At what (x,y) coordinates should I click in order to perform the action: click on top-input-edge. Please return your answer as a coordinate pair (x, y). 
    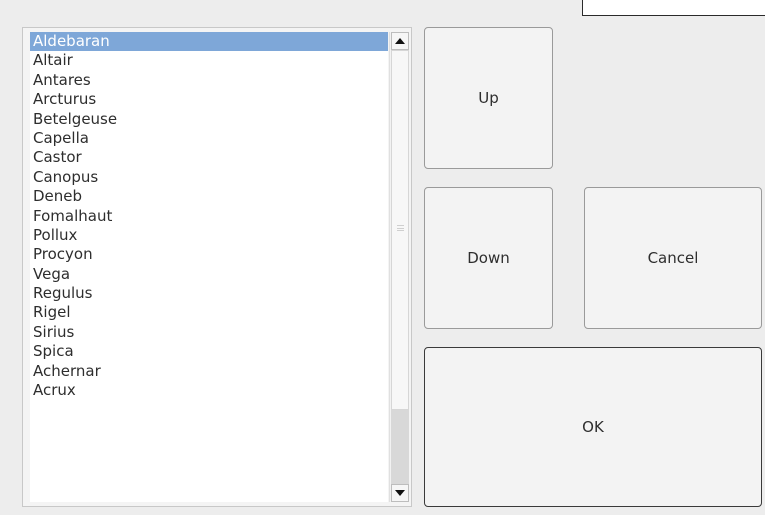
    Looking at the image, I should click on (673, 8).